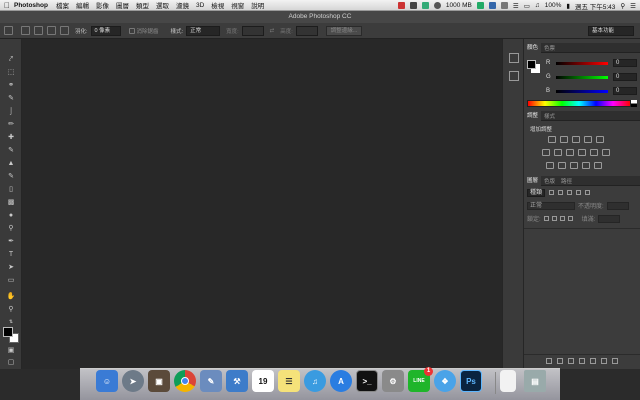 The image size is (640, 400). I want to click on battery-icon: ▮, so click(568, 6).